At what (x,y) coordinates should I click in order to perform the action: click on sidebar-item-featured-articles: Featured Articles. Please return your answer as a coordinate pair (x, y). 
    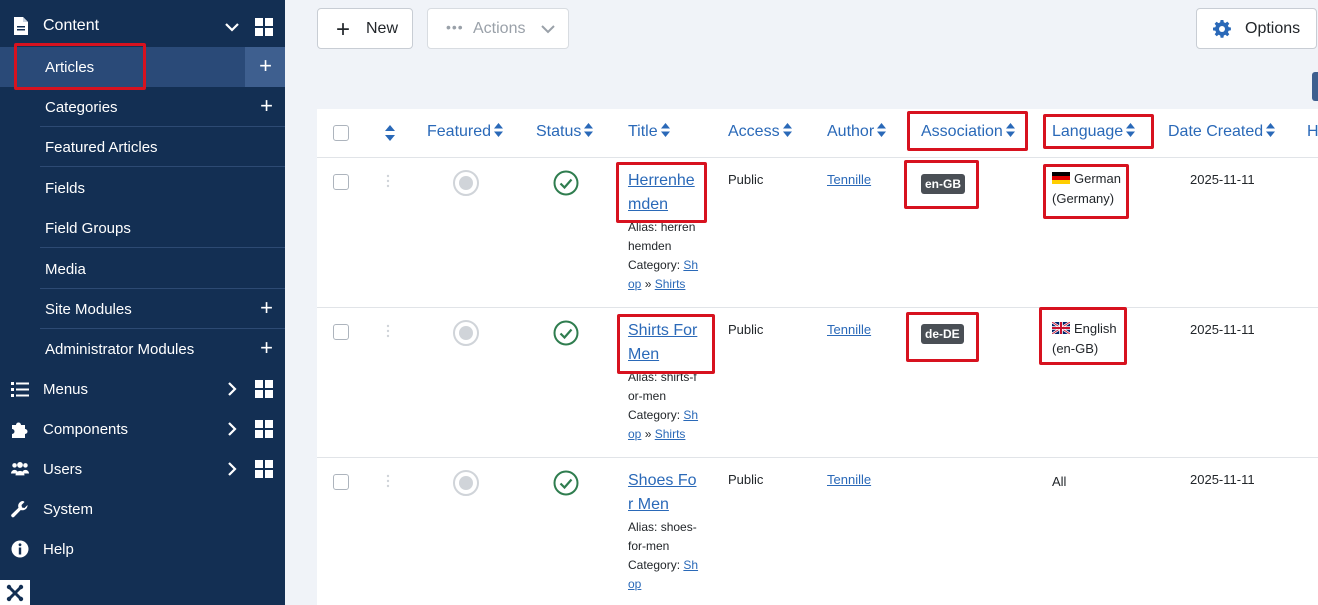
    Looking at the image, I should click on (142, 147).